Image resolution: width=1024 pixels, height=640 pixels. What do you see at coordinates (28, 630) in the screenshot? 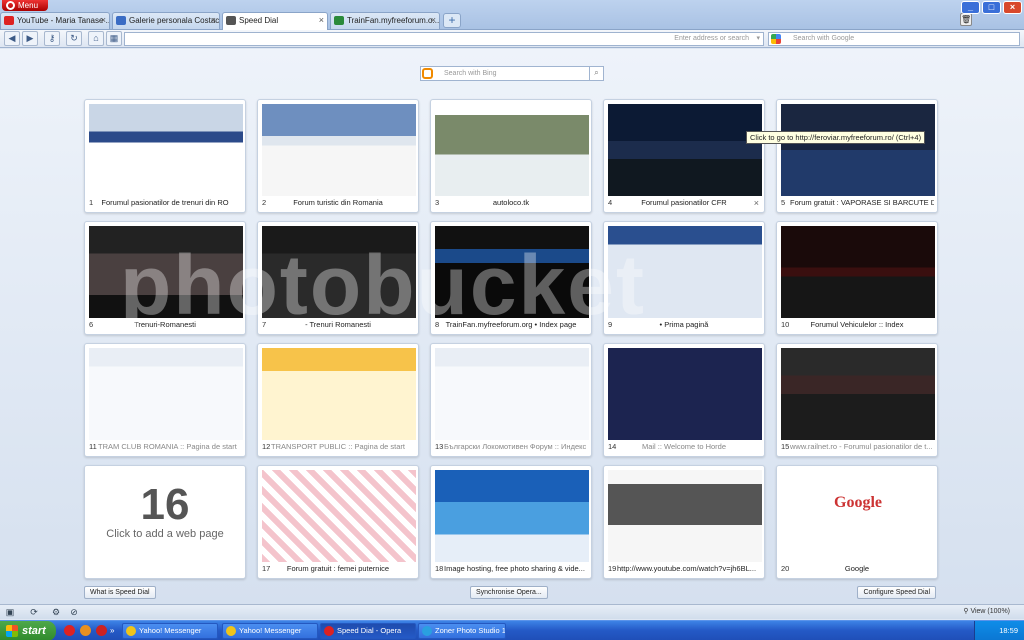
I see `start-button: start` at bounding box center [28, 630].